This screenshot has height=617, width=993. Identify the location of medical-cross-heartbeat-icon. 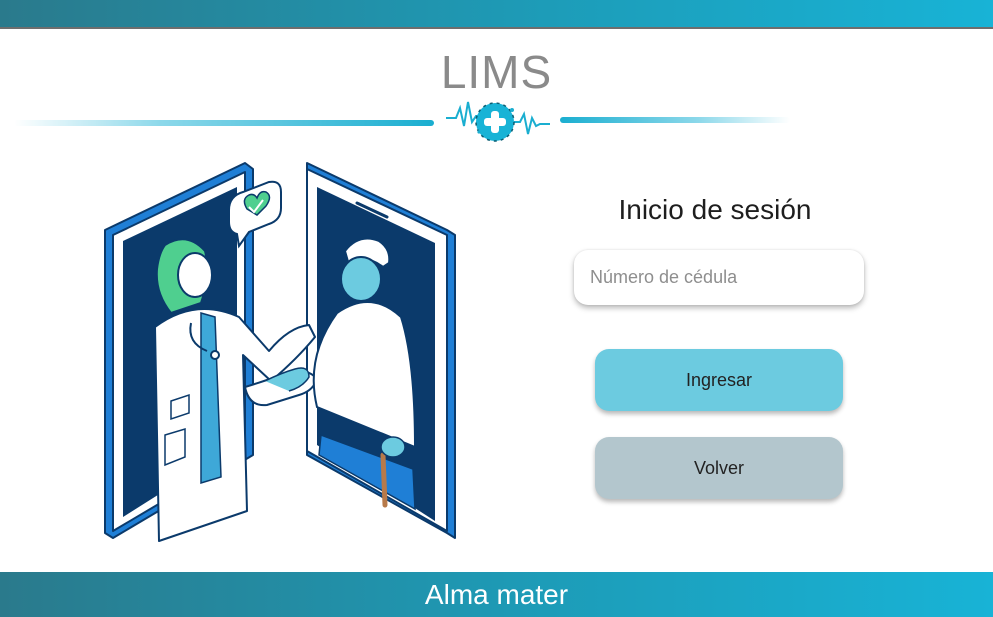
(498, 121).